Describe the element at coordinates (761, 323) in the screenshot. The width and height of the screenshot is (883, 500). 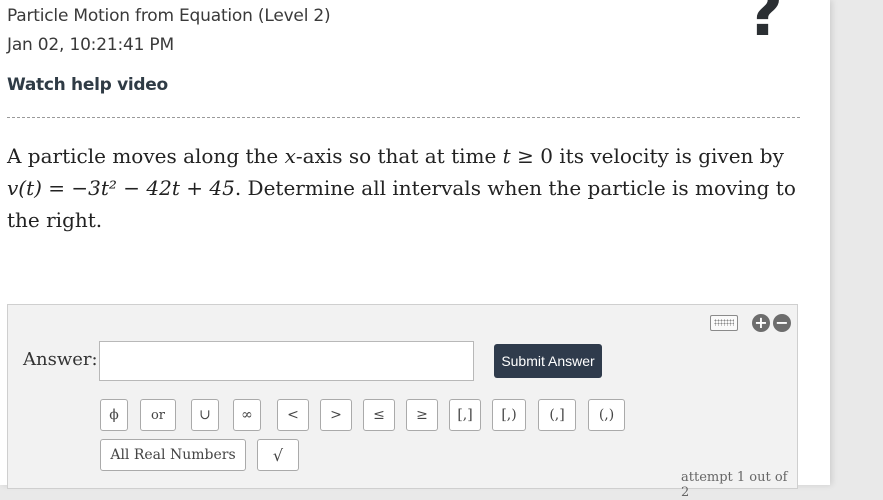
I see `zoom-in-button: +` at that location.